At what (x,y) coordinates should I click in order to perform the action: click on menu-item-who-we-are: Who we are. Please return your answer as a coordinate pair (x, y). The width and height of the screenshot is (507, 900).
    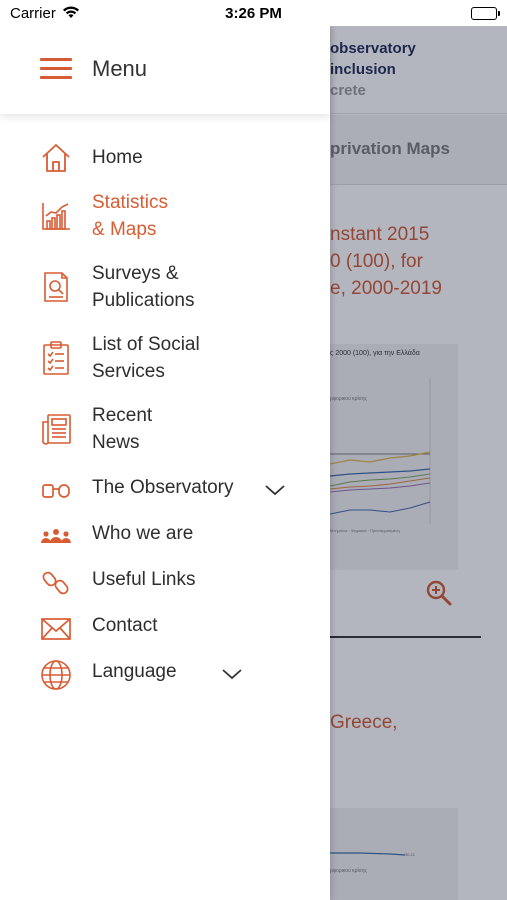
    Looking at the image, I should click on (165, 537).